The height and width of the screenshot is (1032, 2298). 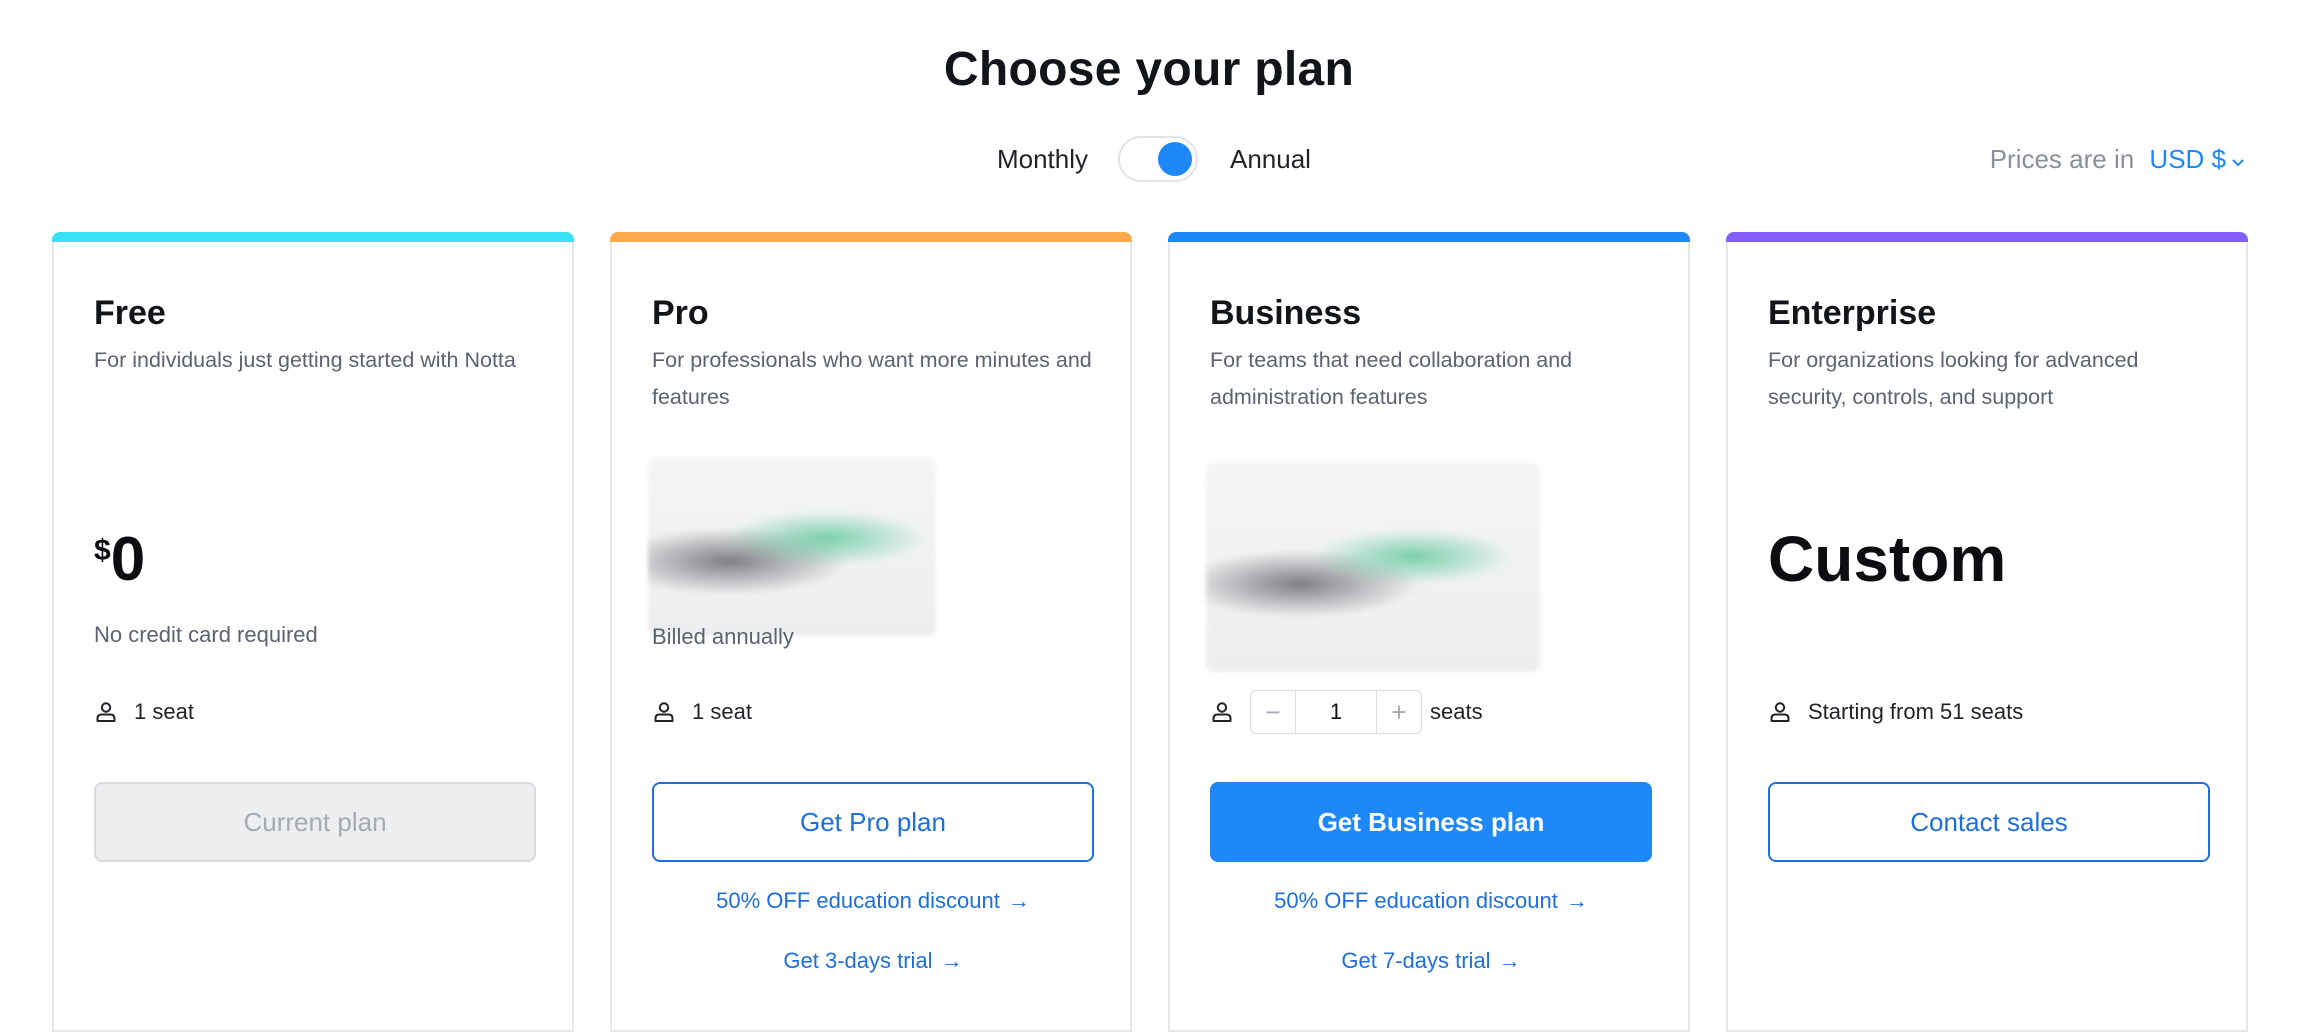 I want to click on link-label: Get 7-days trial, so click(x=1416, y=960).